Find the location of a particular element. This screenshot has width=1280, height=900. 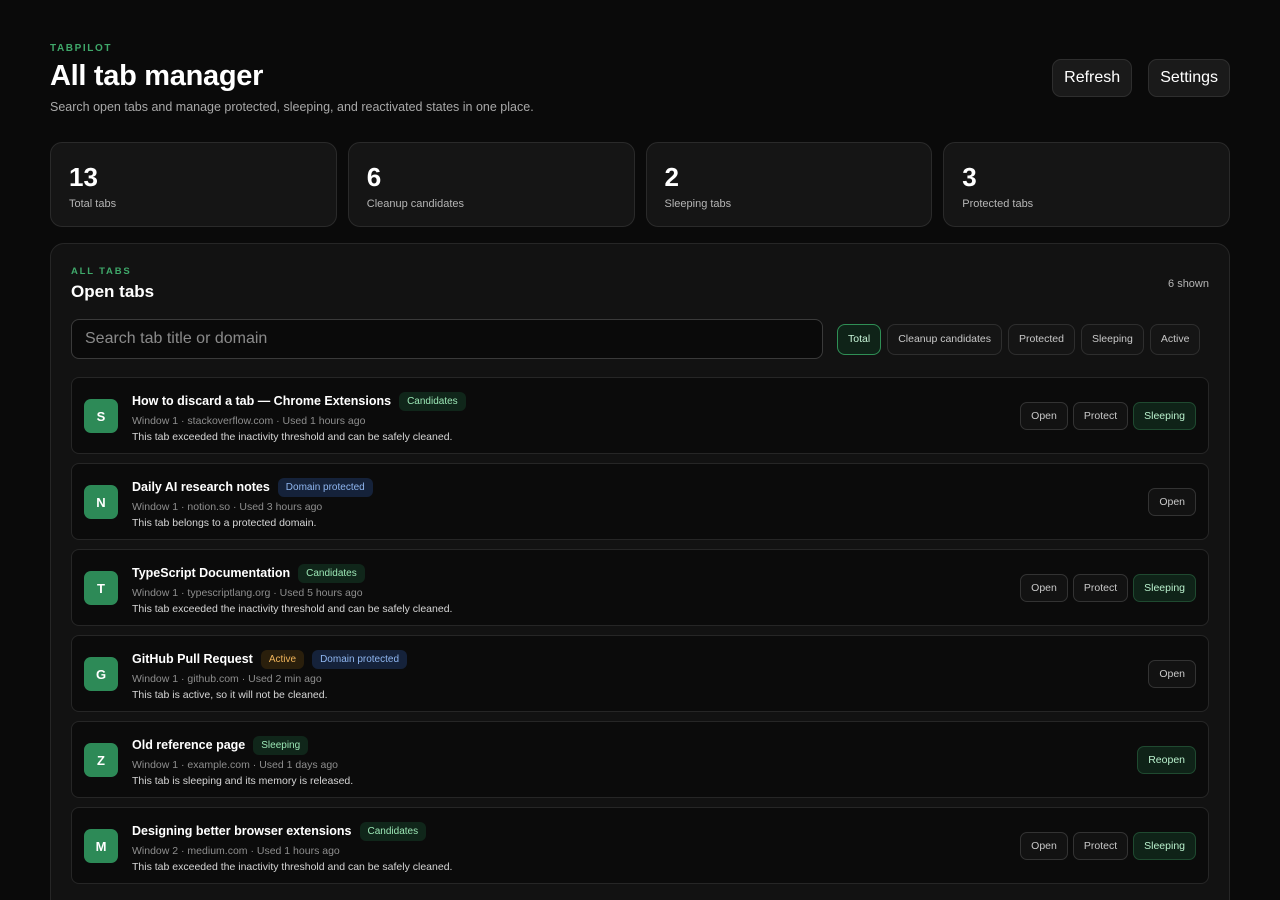

tab-favicon-avatar: N is located at coordinates (101, 502).